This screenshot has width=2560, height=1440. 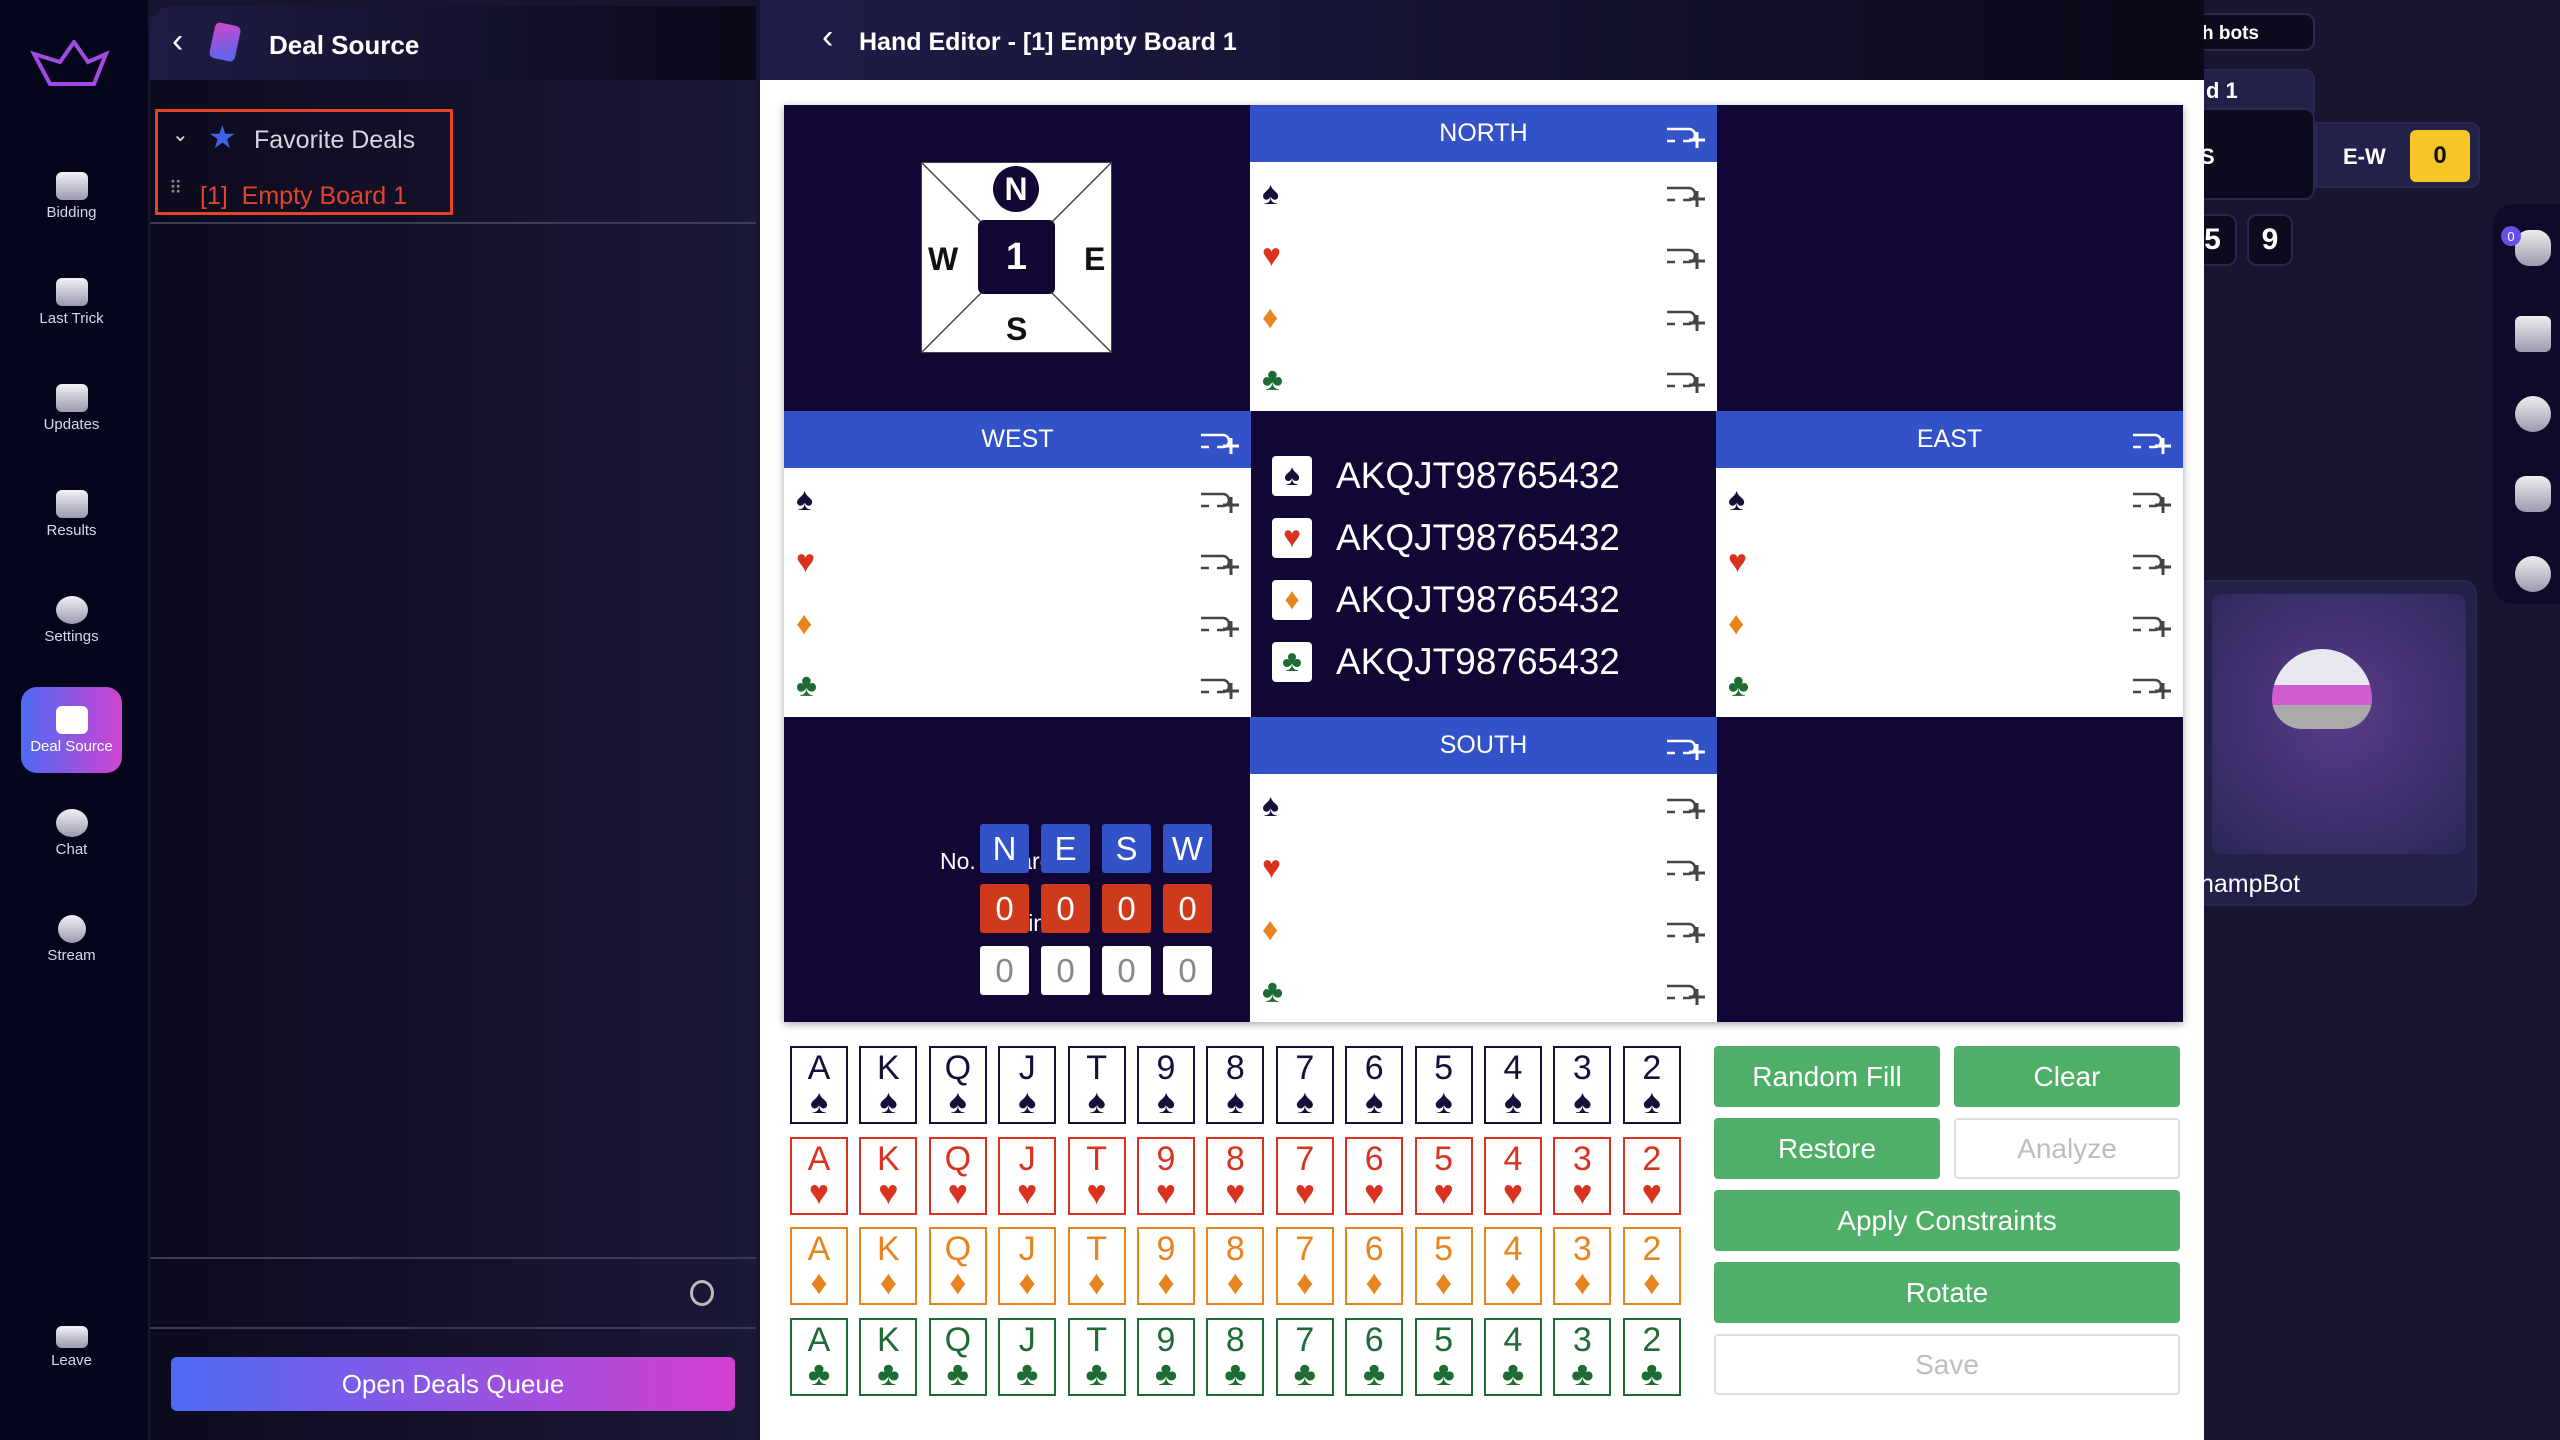 I want to click on card-5-hearts: 5 ♥, so click(x=1443, y=1175).